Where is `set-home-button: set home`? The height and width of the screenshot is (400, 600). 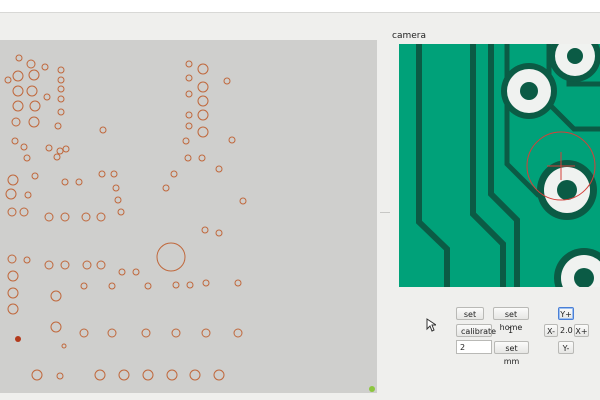 set-home-button: set home is located at coordinates (511, 319).